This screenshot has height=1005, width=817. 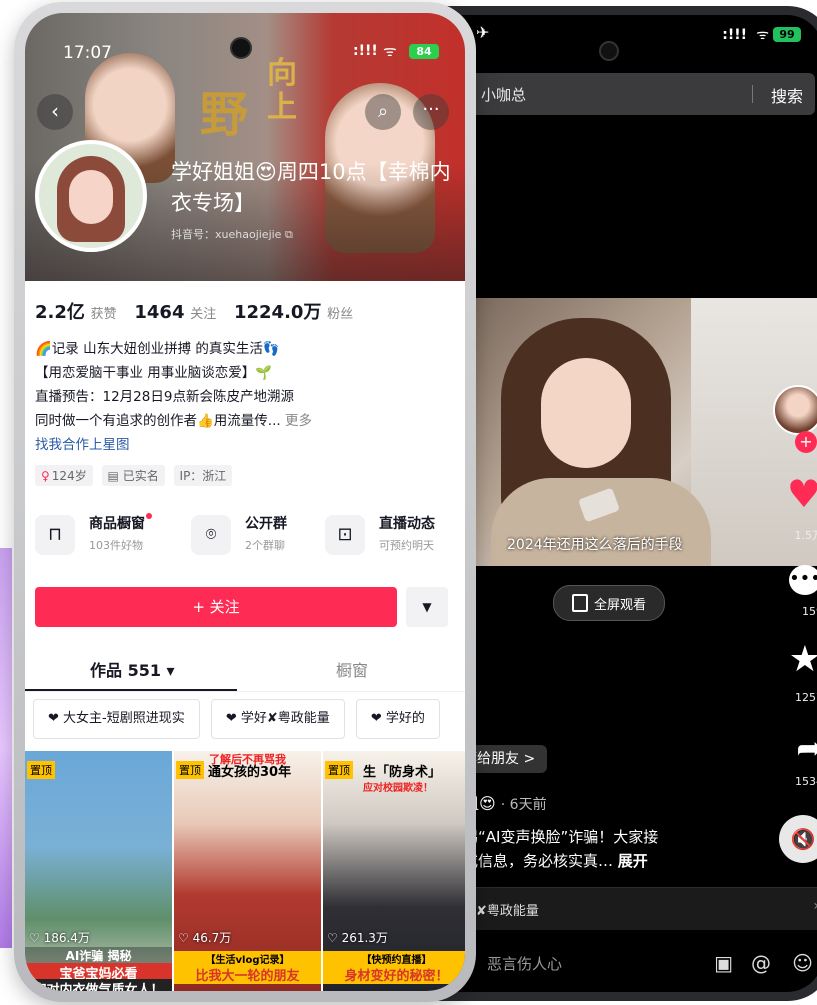 What do you see at coordinates (798, 839) in the screenshot?
I see `mute-speaker-icon: 🔇` at bounding box center [798, 839].